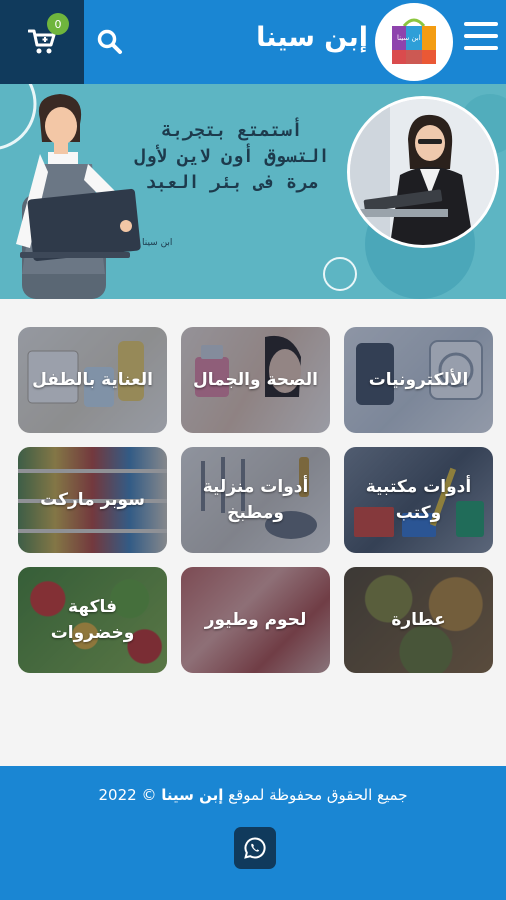  What do you see at coordinates (232, 130) in the screenshot?
I see `banner-headline-line: أستمتع بتجربة` at bounding box center [232, 130].